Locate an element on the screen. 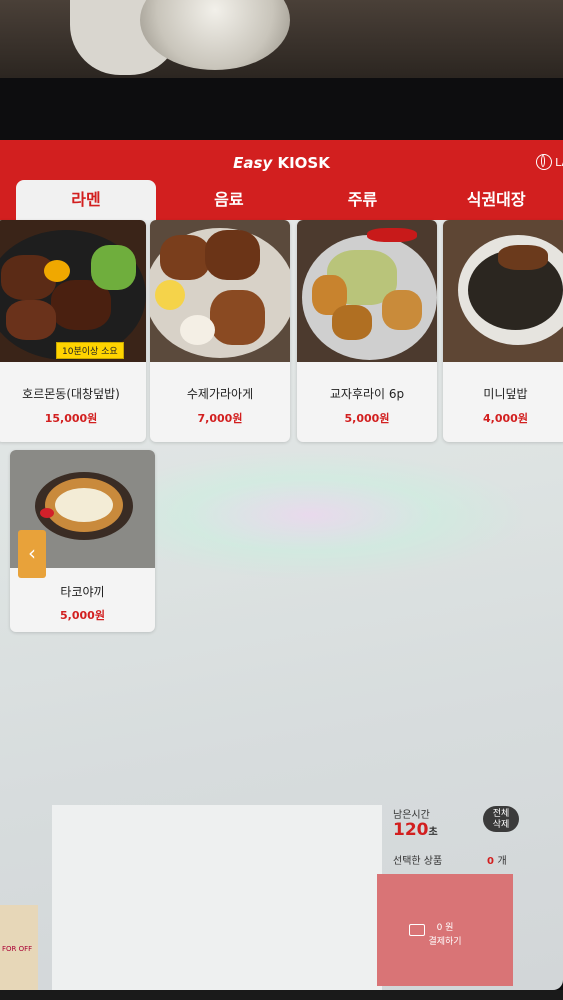  product-card-karaage: 수제가라아게 7,000원 is located at coordinates (220, 331).